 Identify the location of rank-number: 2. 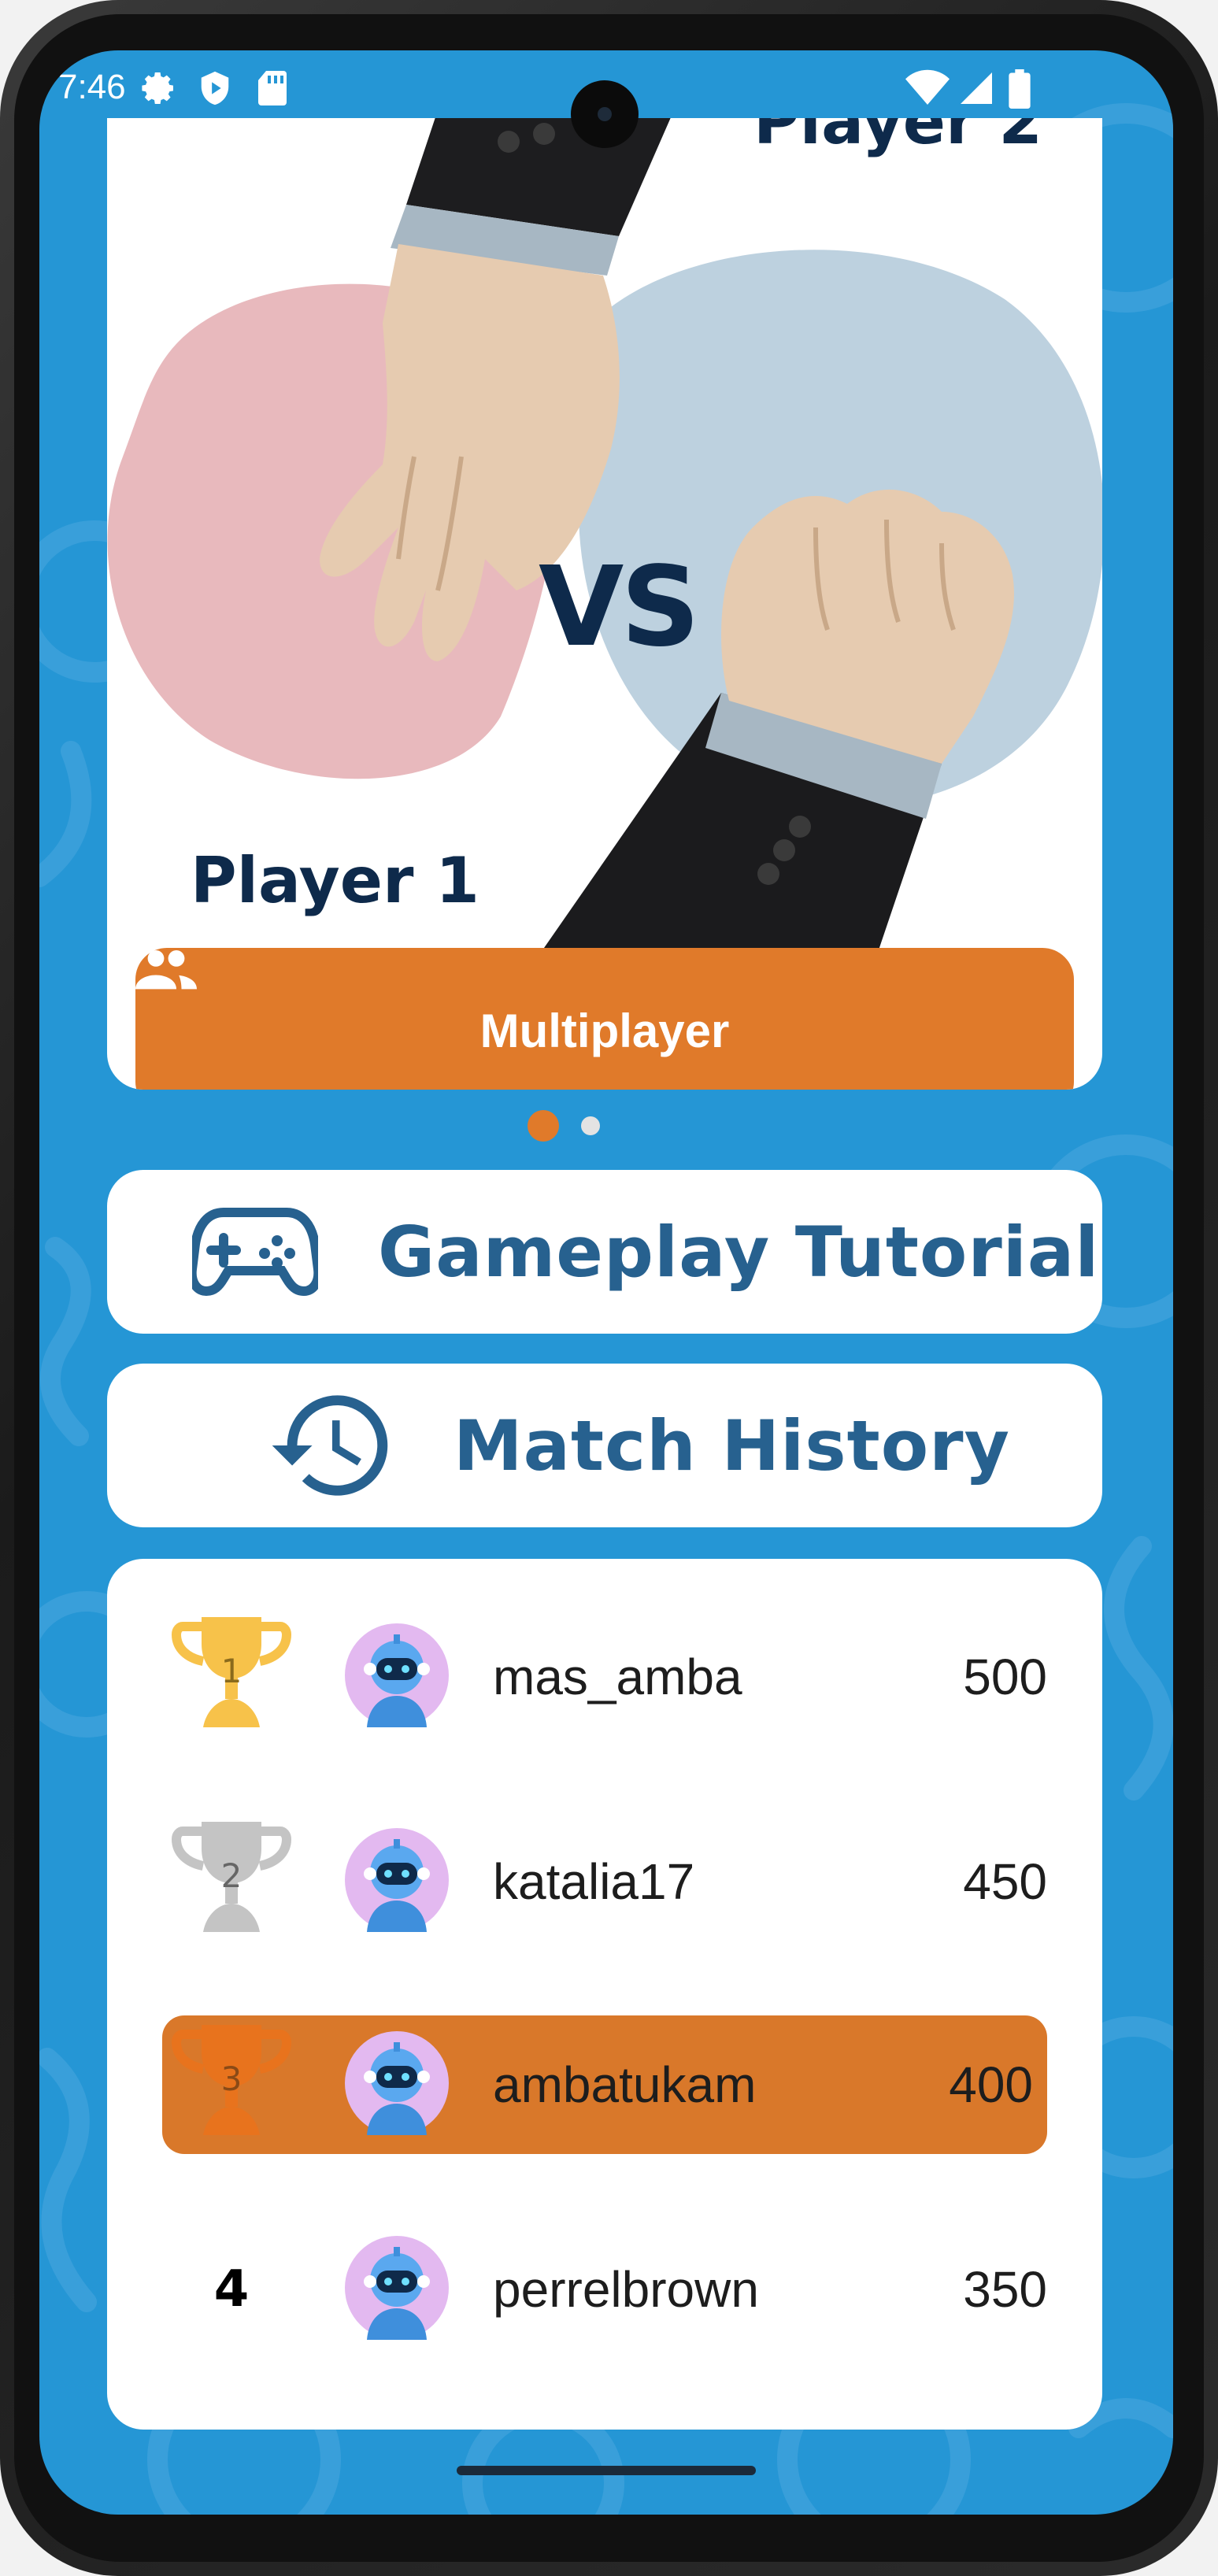
(231, 1875).